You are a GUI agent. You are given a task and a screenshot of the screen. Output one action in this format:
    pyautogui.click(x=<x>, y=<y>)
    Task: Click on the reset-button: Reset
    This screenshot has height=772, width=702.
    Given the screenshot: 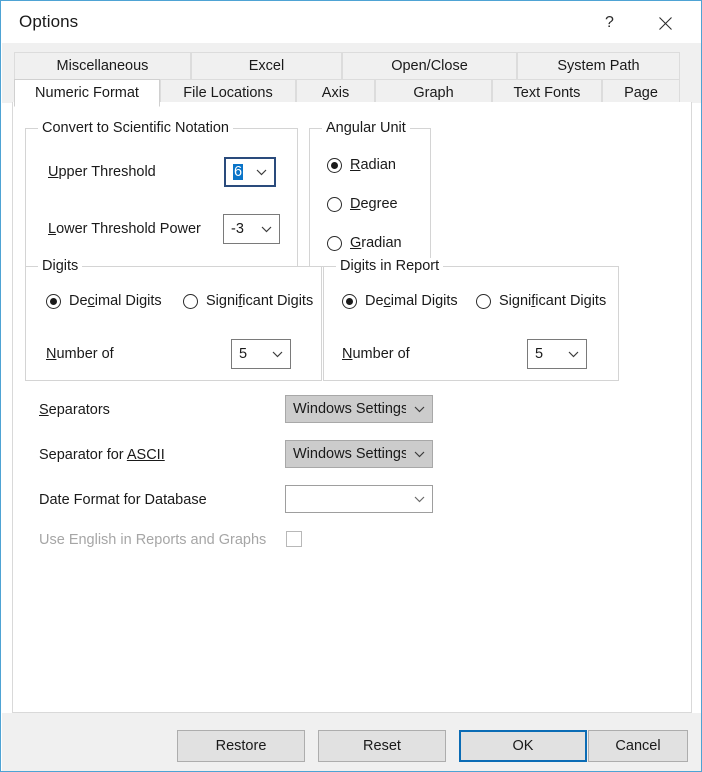 What is the action you would take?
    pyautogui.click(x=382, y=746)
    